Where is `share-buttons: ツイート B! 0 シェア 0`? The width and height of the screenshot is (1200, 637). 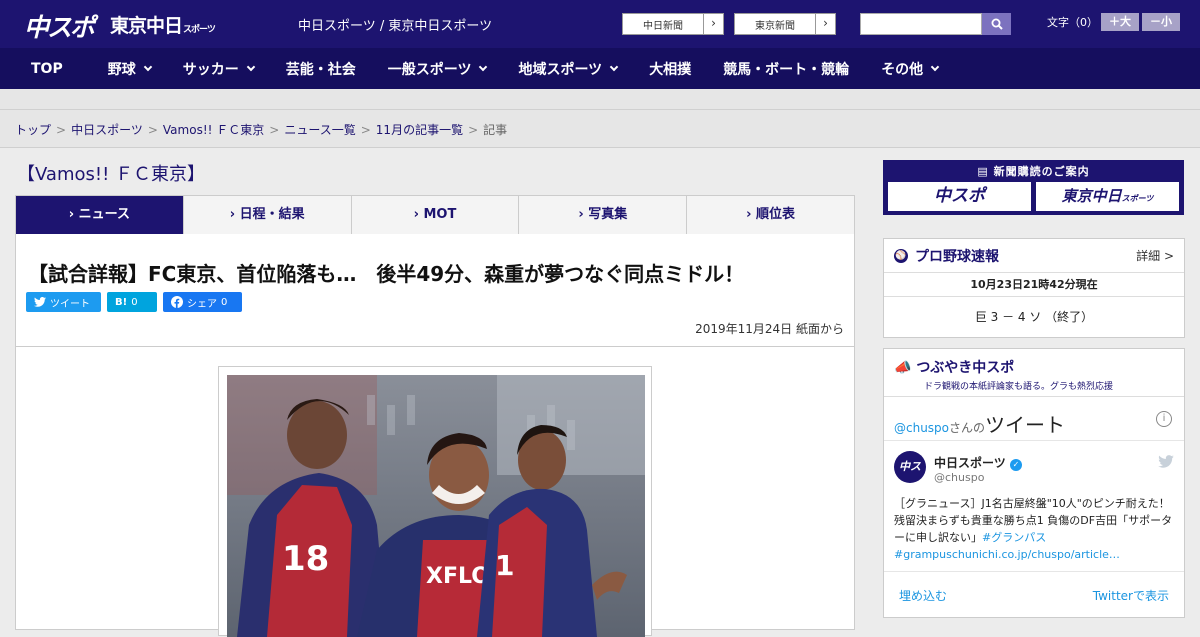
share-buttons: ツイート B! 0 シェア 0 is located at coordinates (134, 302).